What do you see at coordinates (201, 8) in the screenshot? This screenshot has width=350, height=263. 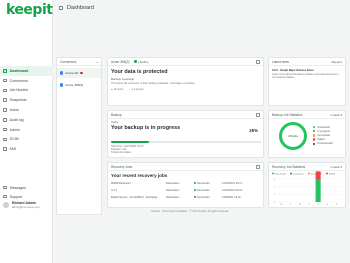 I see `top-bar: Dashboard` at bounding box center [201, 8].